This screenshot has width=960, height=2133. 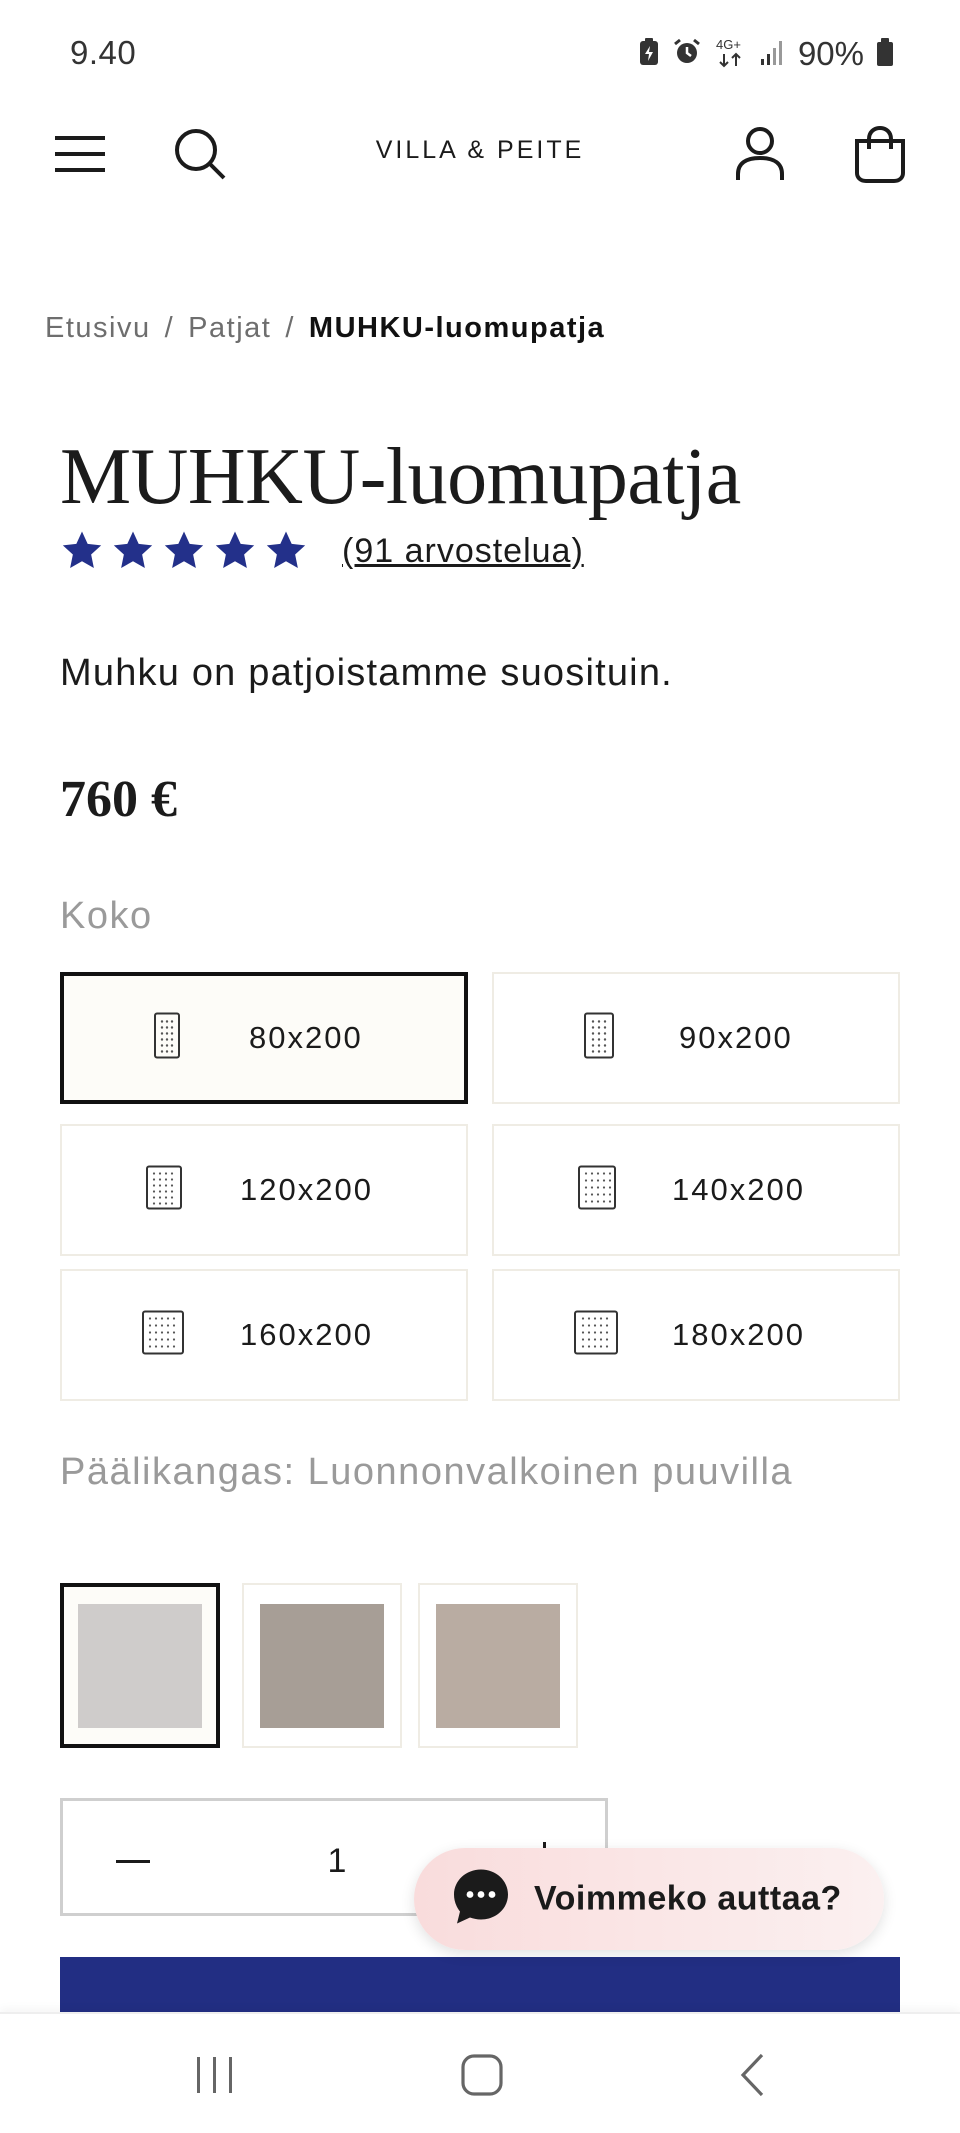 I want to click on site-logo: VILLA & PEITE, so click(x=480, y=150).